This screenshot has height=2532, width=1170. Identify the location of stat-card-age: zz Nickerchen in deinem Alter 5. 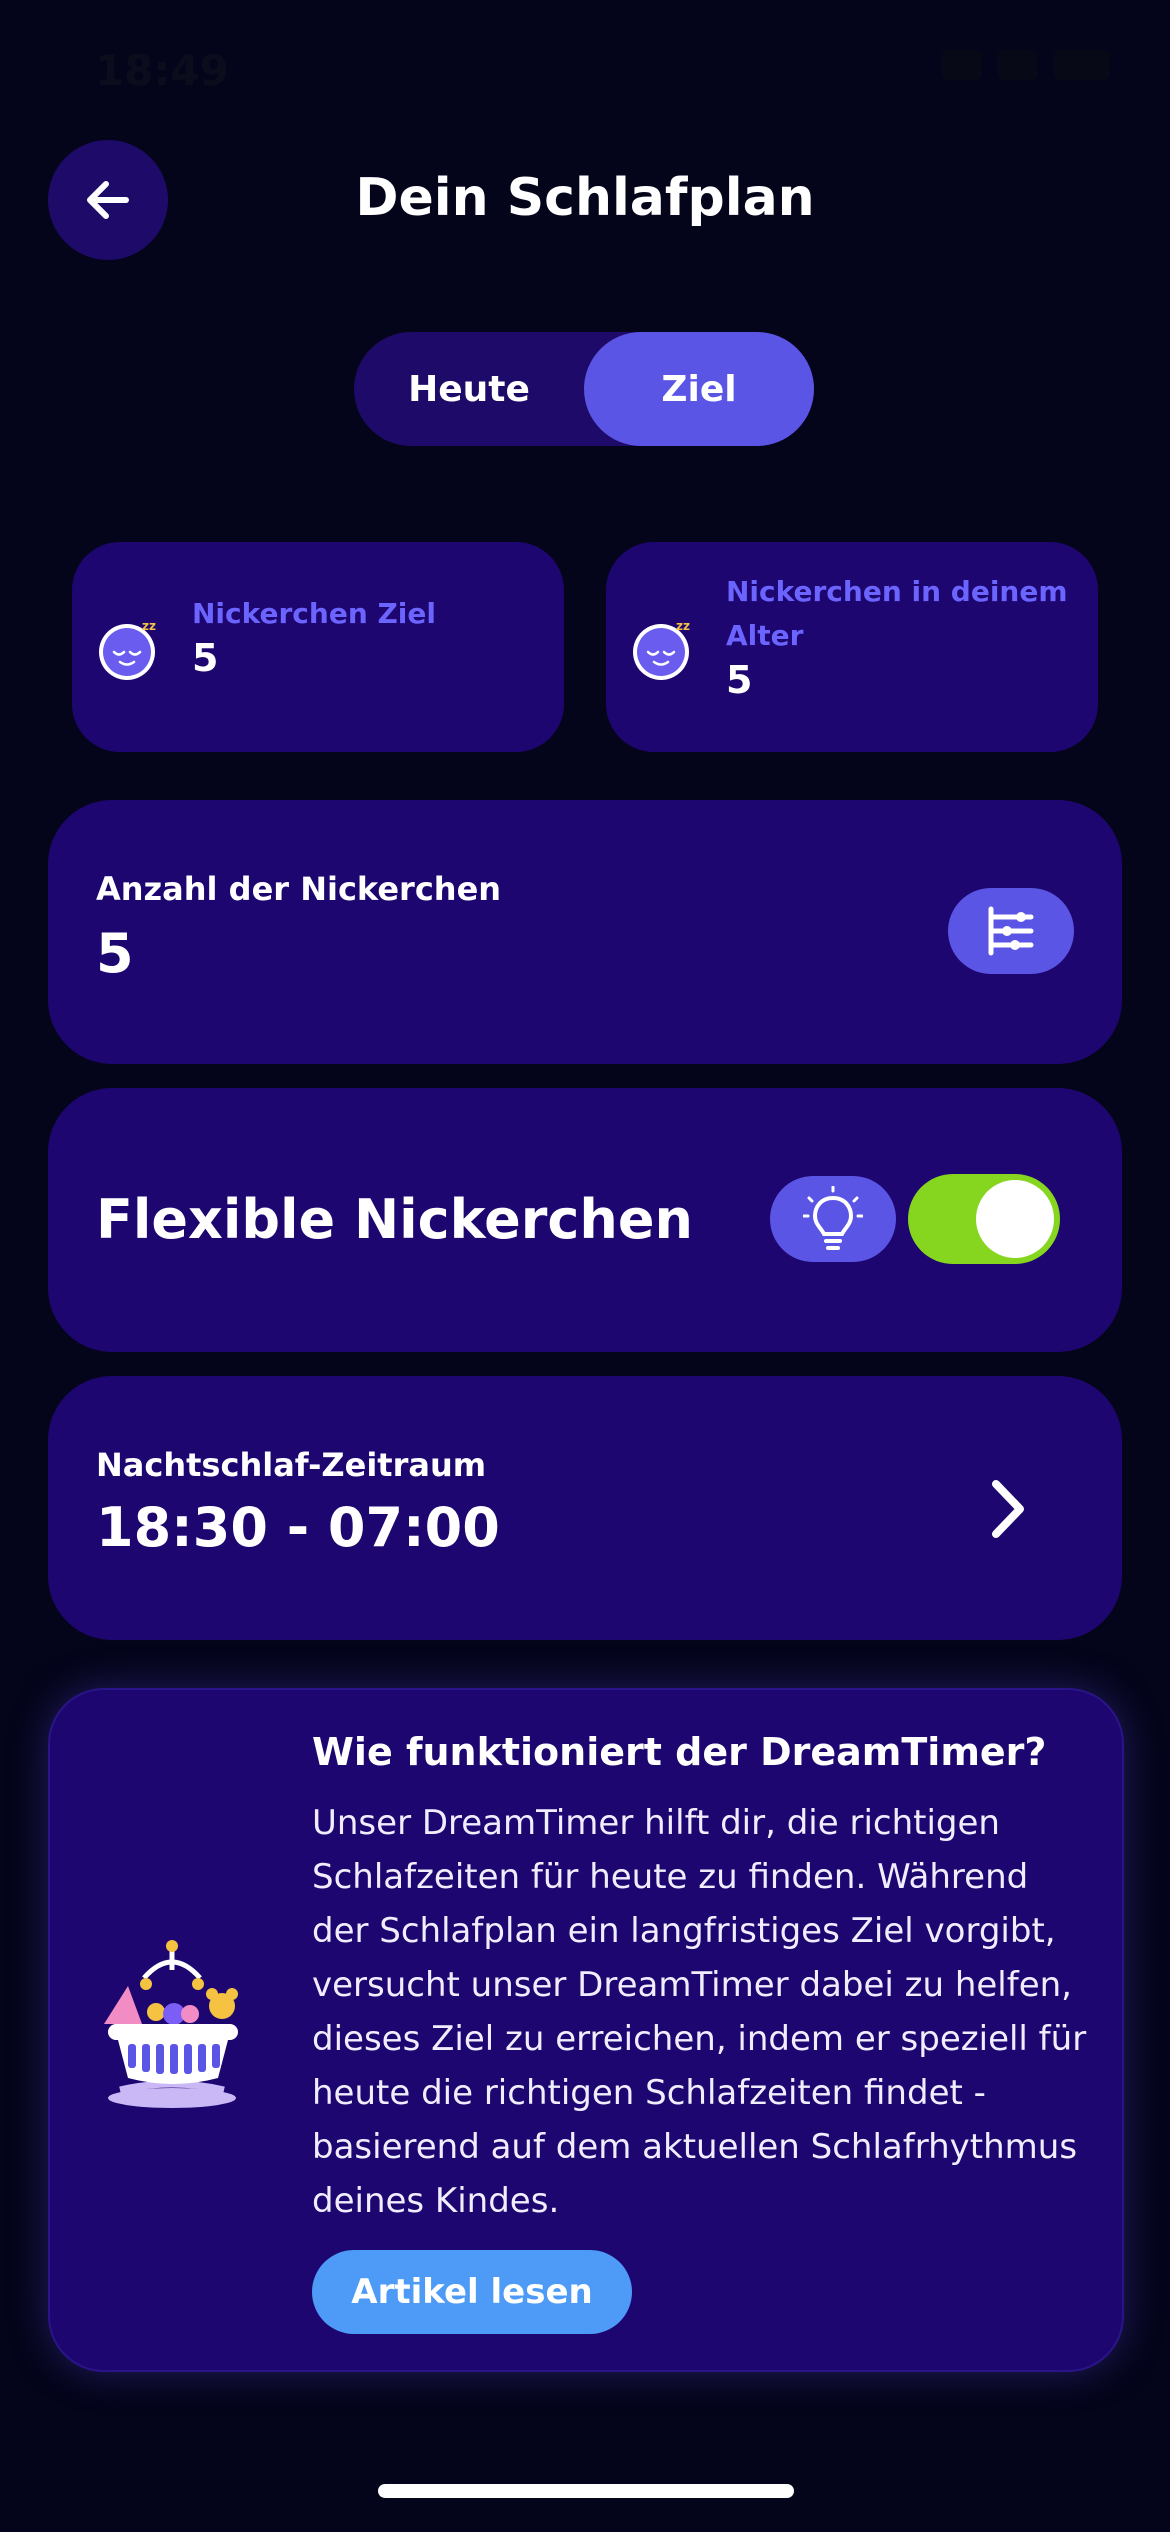
(852, 647).